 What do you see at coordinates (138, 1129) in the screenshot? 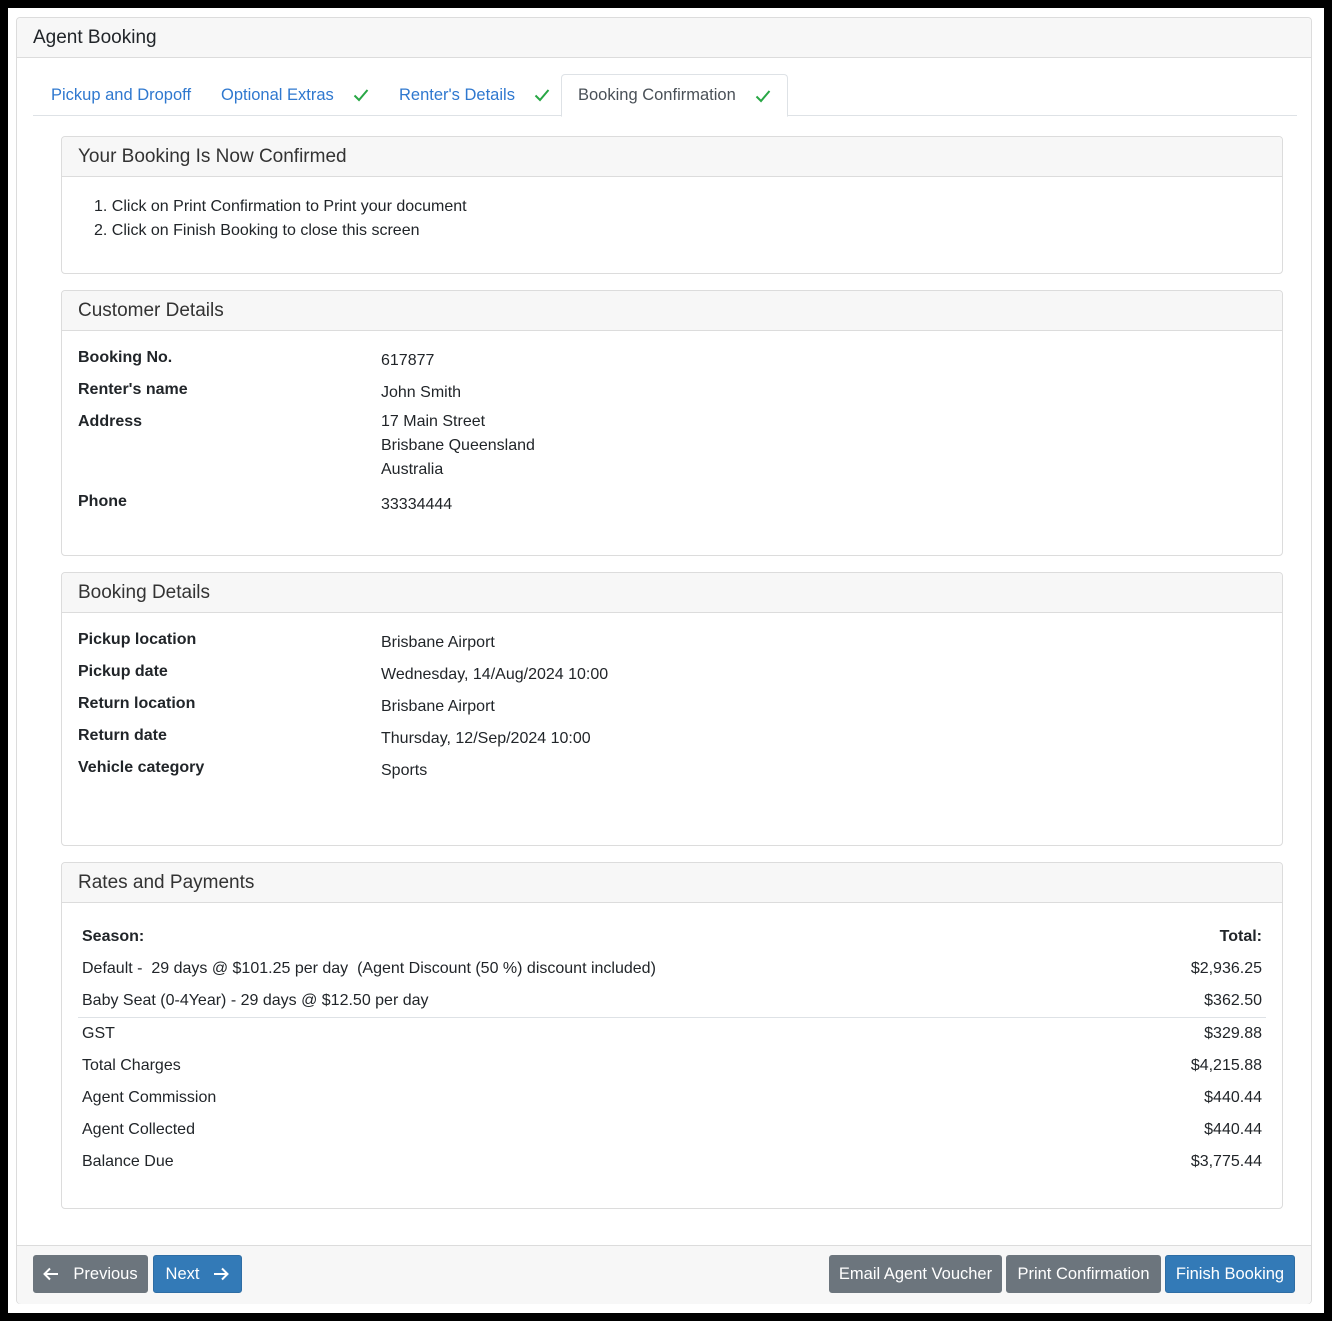
I see `summary-label: Agent Collected` at bounding box center [138, 1129].